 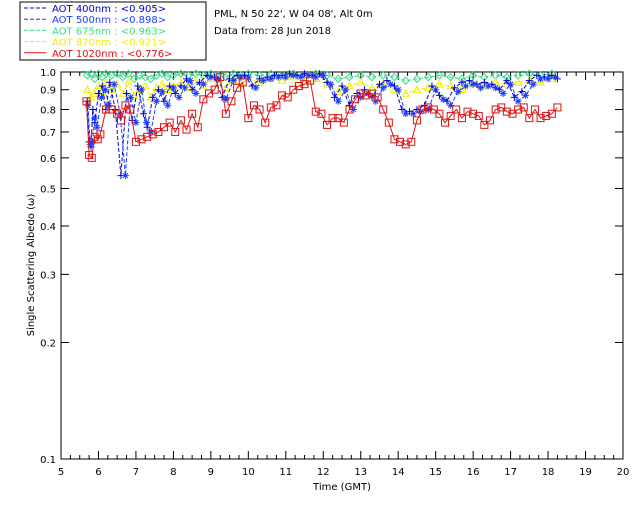 I want to click on x-tick-label: 11, so click(x=285, y=472).